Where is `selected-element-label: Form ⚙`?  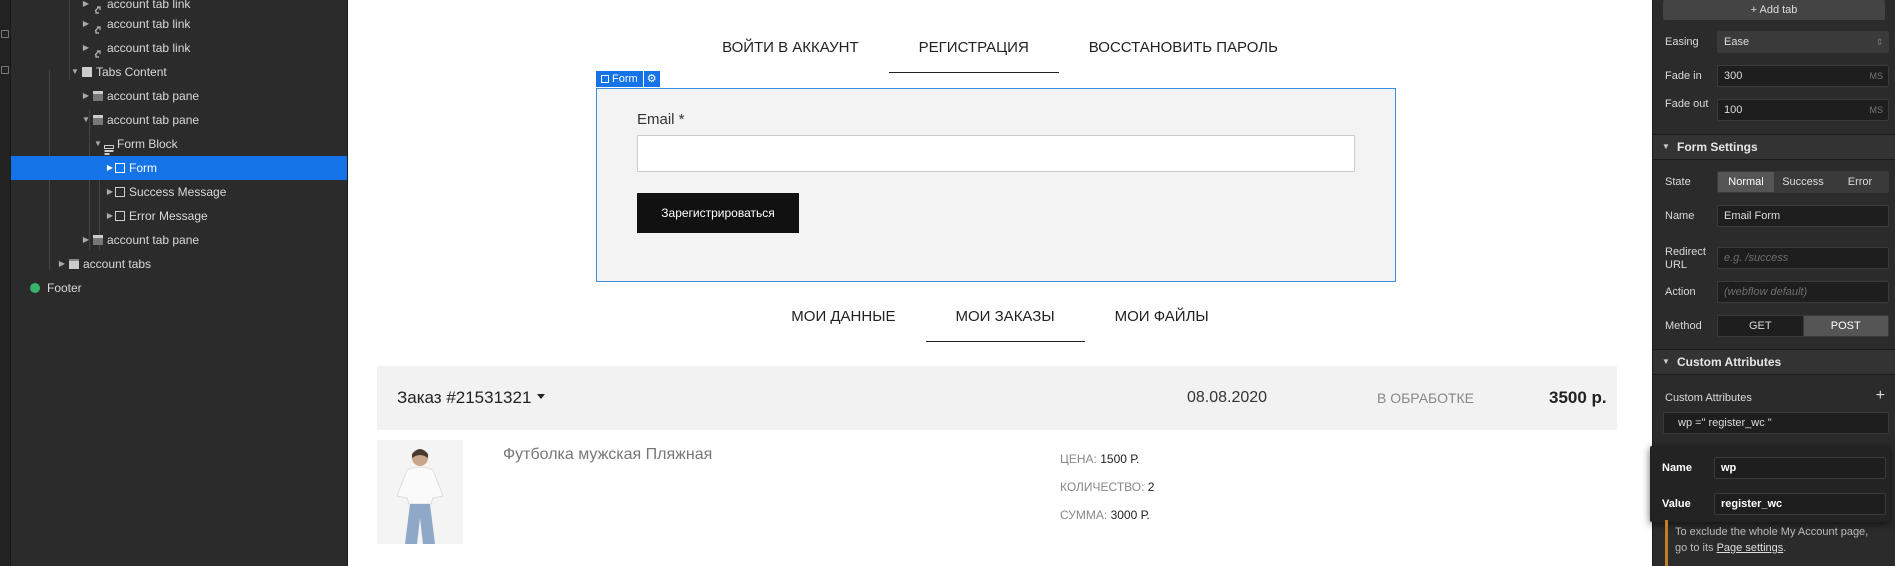 selected-element-label: Form ⚙ is located at coordinates (628, 79).